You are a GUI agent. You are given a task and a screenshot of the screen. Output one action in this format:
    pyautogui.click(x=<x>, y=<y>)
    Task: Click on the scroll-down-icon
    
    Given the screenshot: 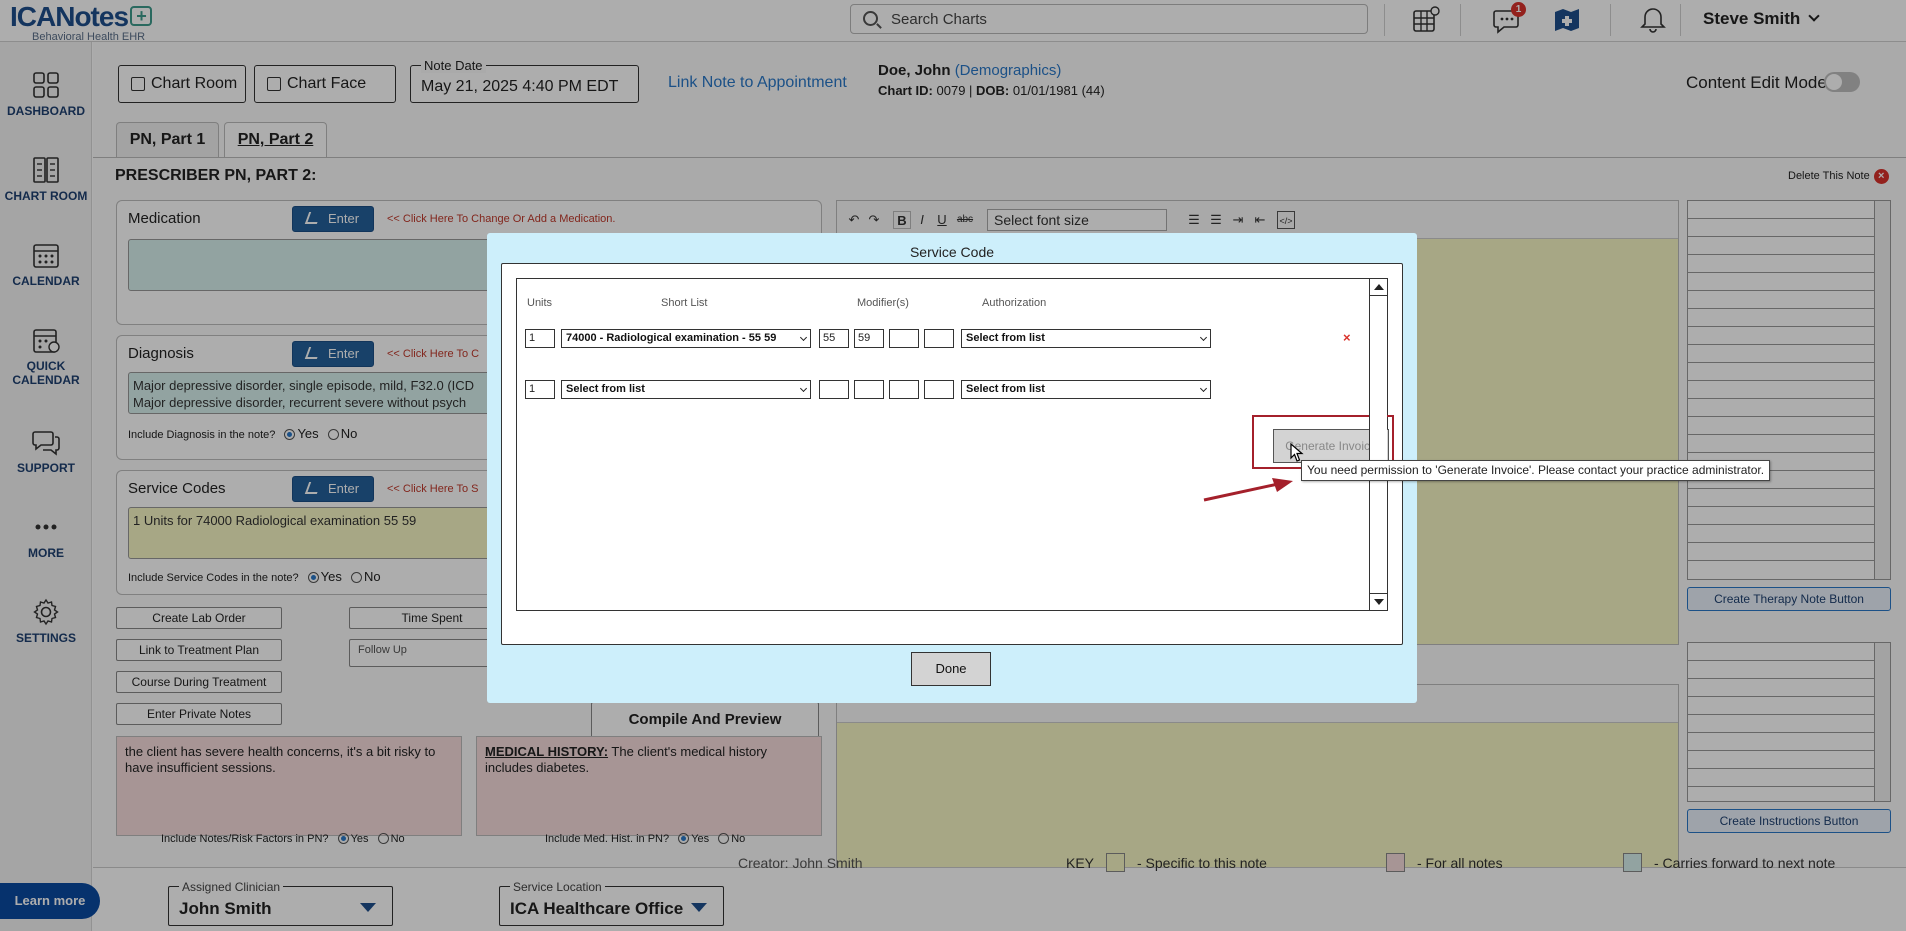 What is the action you would take?
    pyautogui.click(x=1379, y=602)
    